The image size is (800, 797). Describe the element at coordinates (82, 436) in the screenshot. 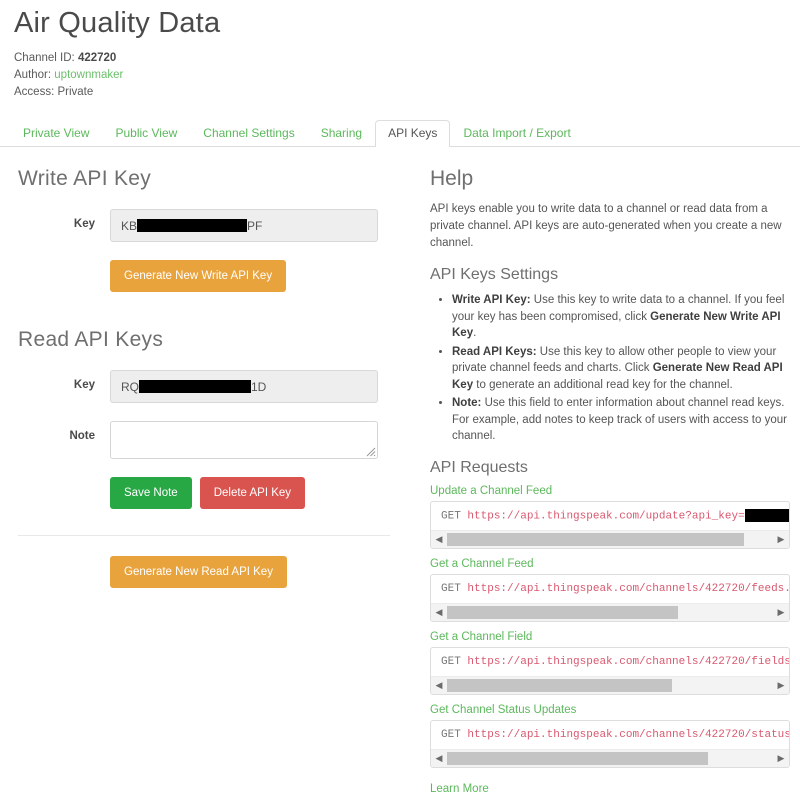

I see `note-label: Note` at that location.